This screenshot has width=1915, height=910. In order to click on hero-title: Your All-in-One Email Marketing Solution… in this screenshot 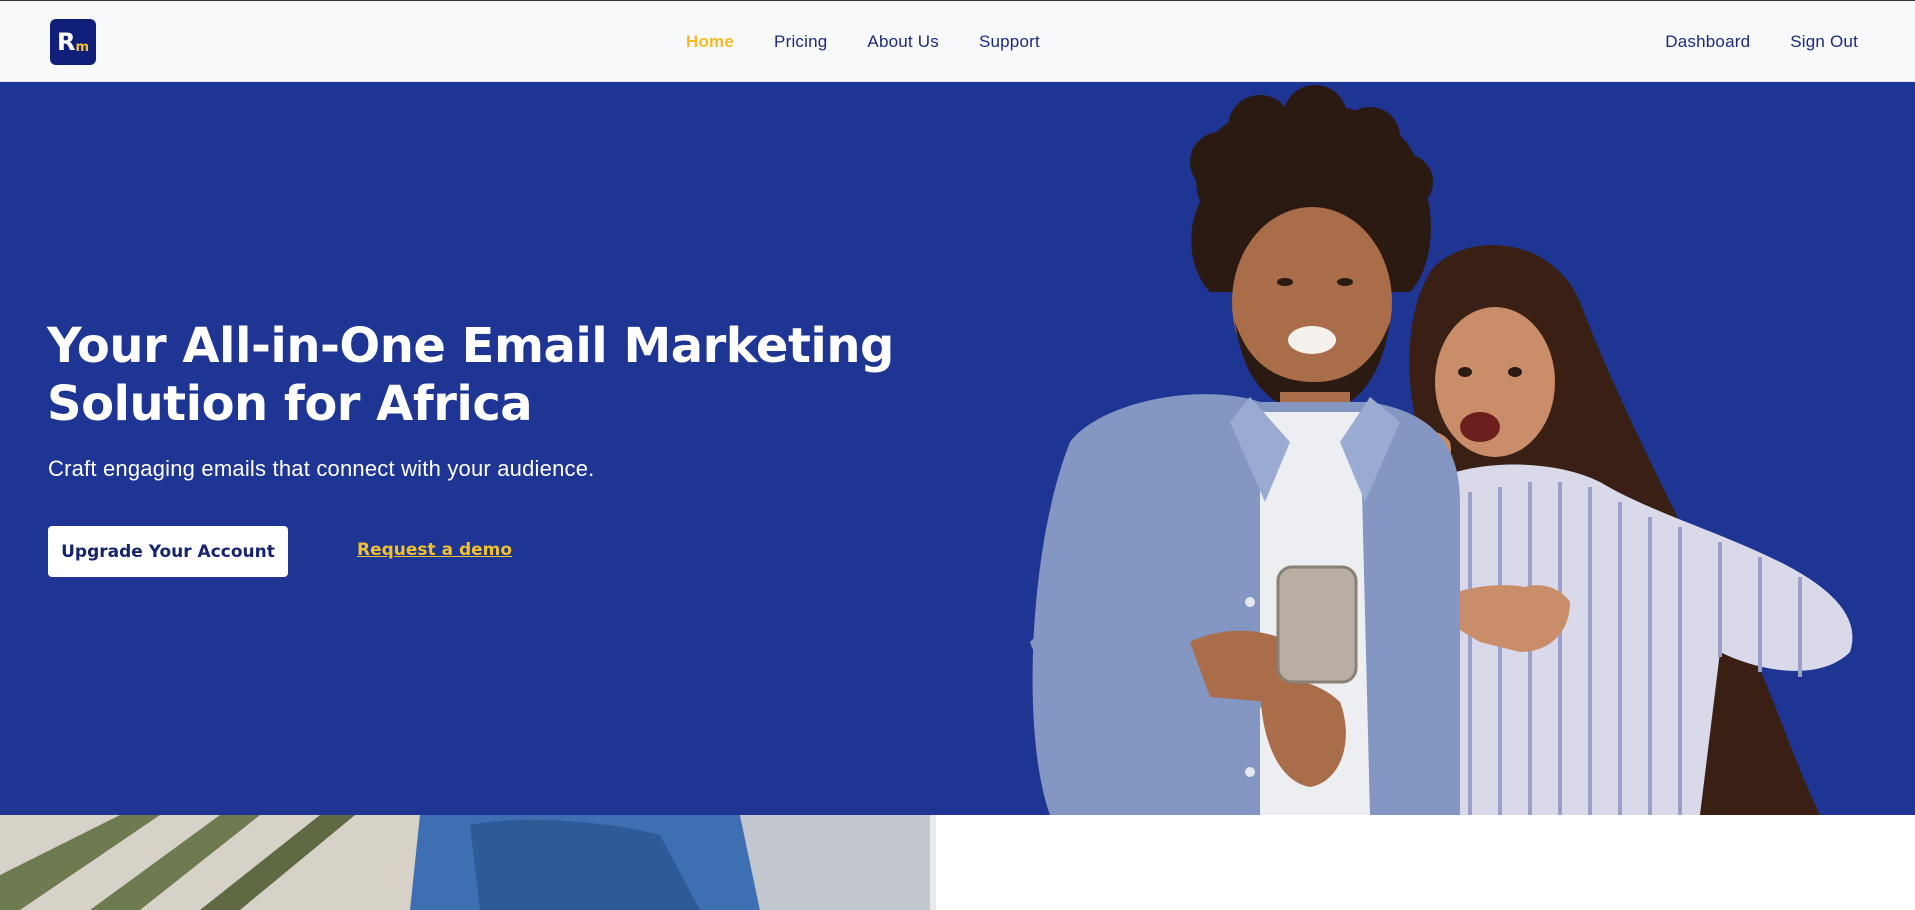, I will do `click(497, 375)`.